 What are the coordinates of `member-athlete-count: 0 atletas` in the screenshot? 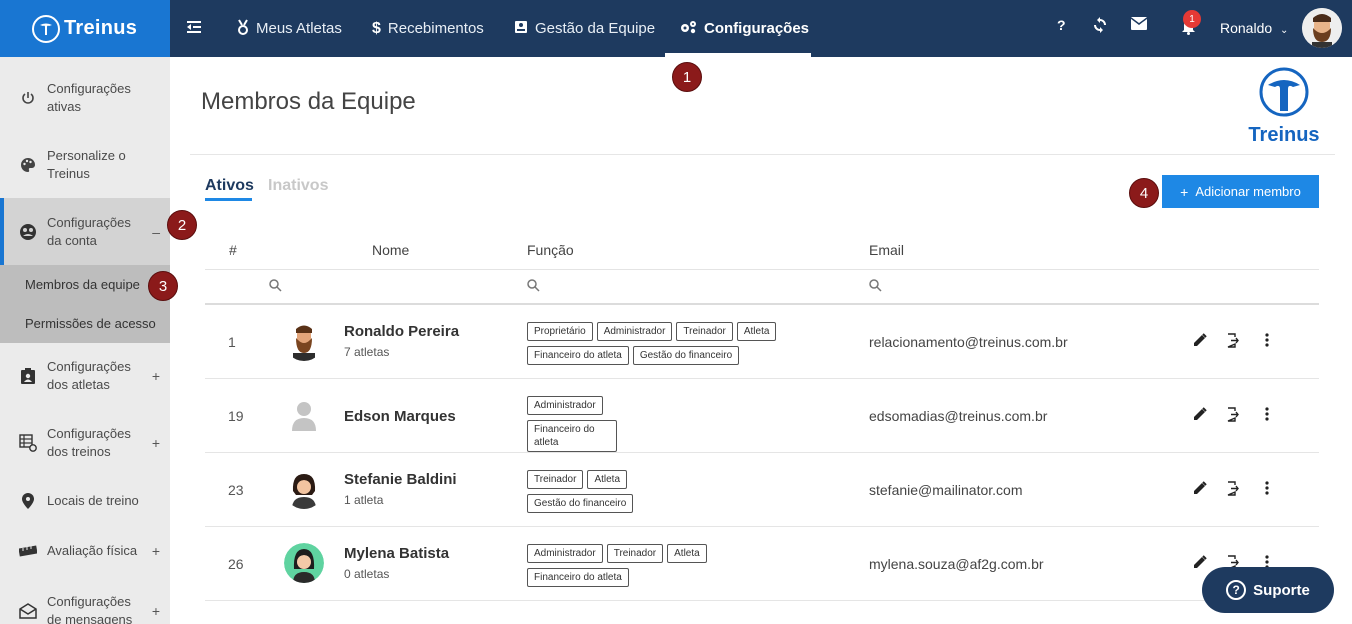 It's located at (367, 574).